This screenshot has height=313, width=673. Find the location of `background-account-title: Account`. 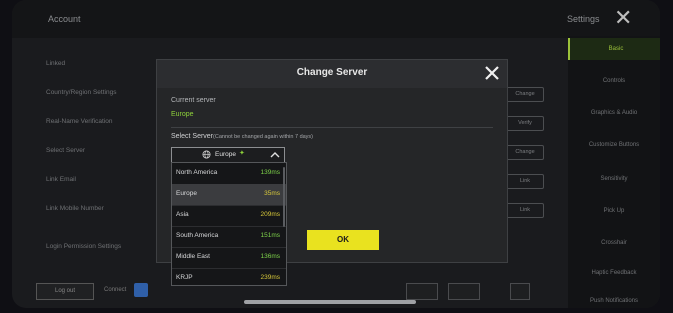

background-account-title: Account is located at coordinates (64, 19).